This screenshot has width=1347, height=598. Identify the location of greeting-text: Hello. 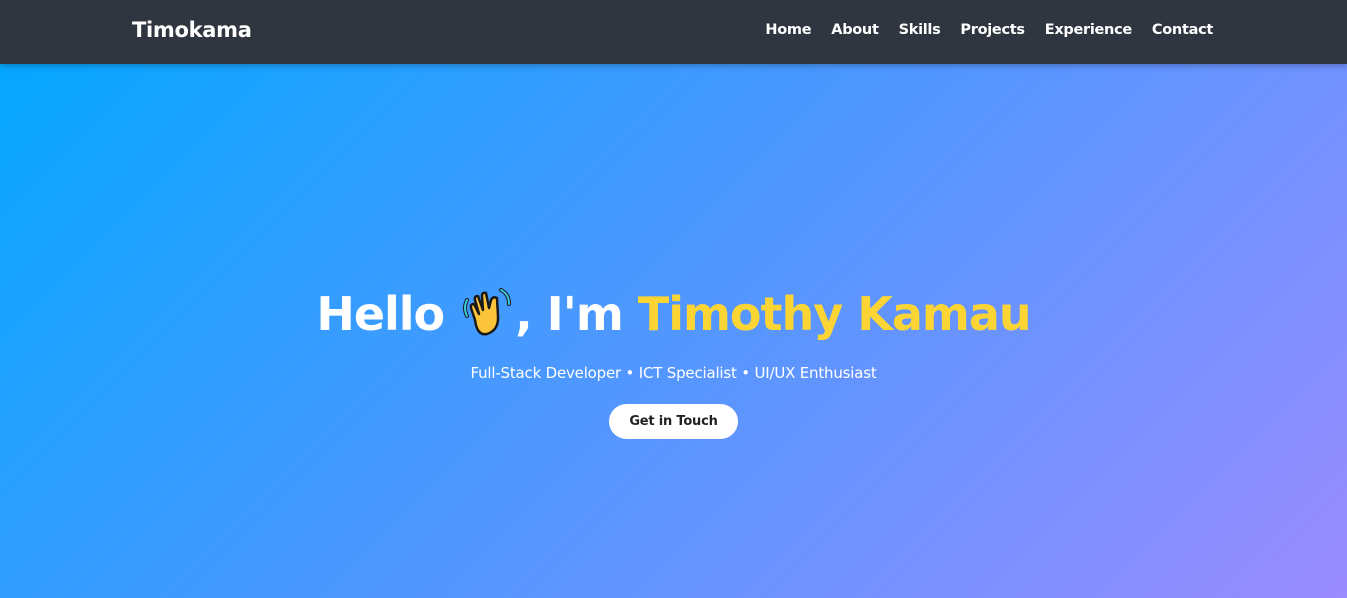
(380, 314).